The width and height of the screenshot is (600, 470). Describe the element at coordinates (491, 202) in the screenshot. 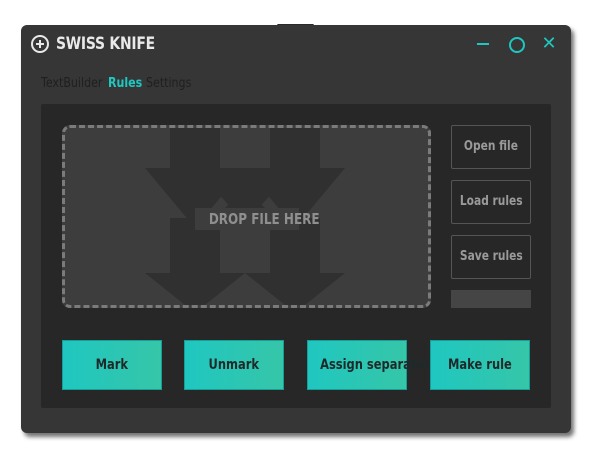

I see `load-rules-button: Load rules` at that location.